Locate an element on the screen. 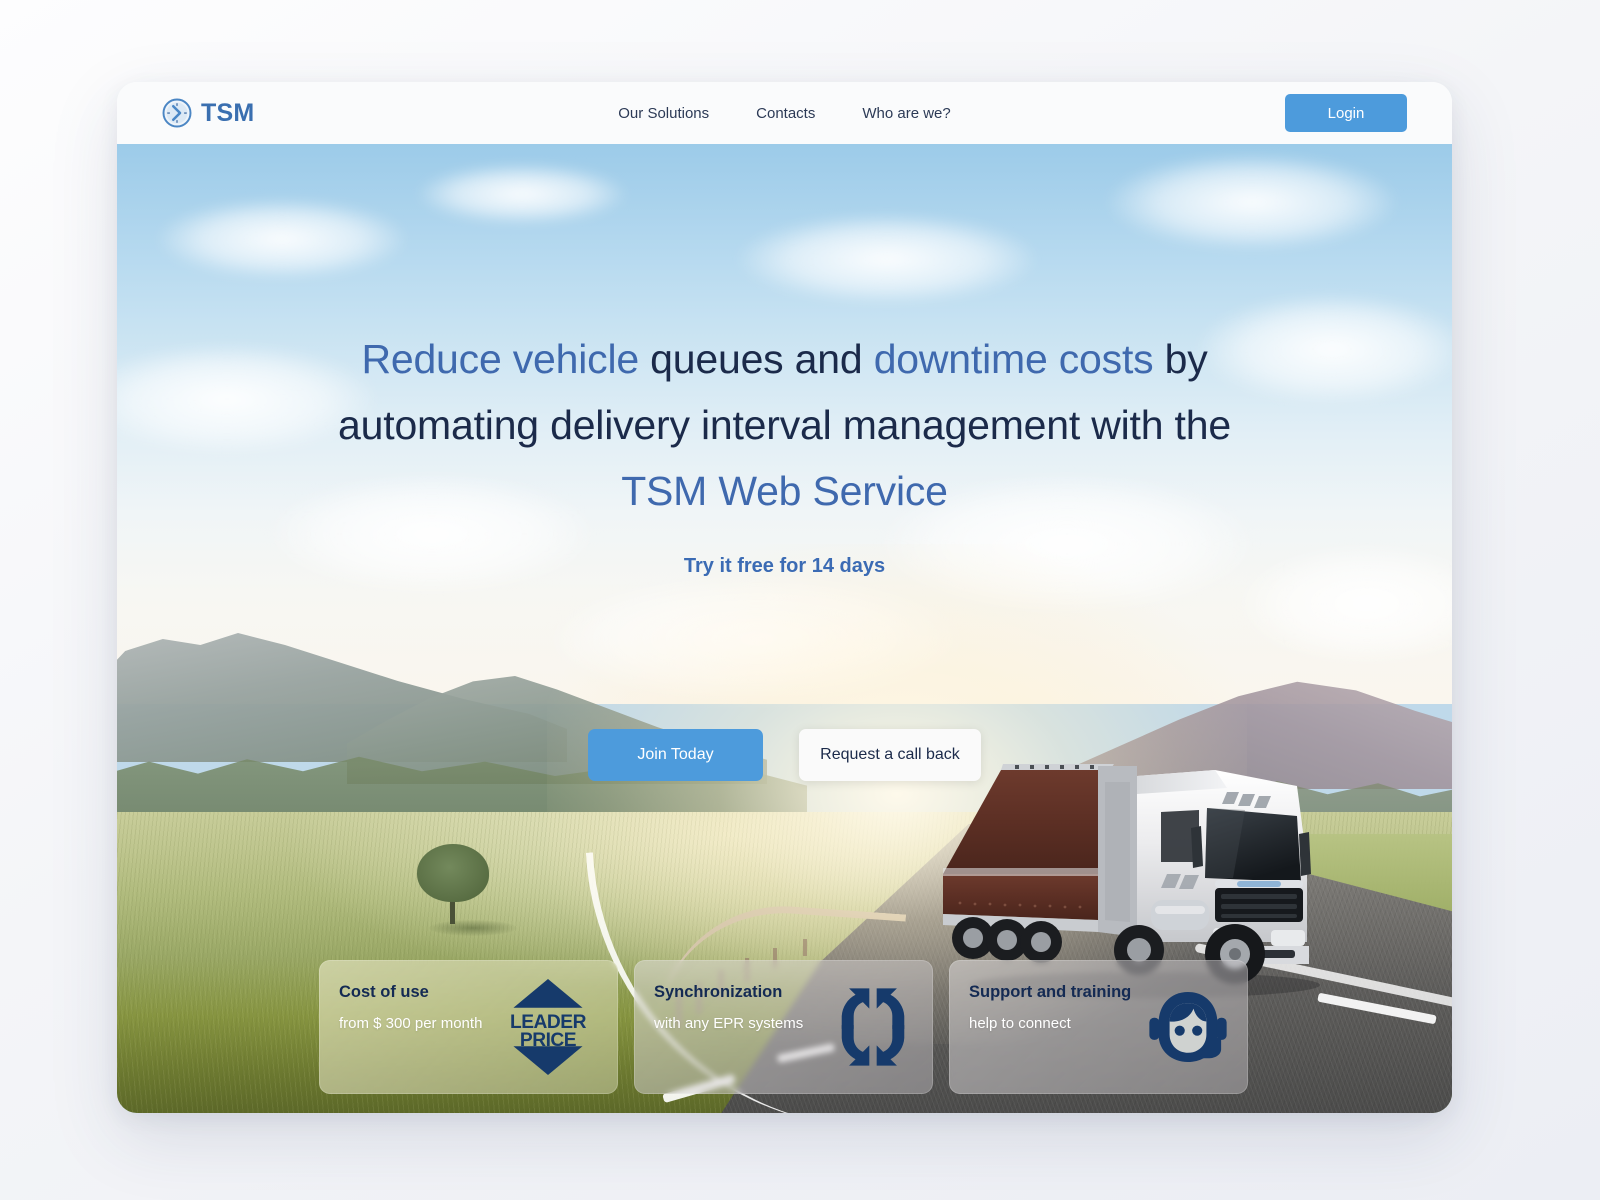 Image resolution: width=1600 pixels, height=1200 pixels. cta-row: Join Today Request a call back is located at coordinates (784, 755).